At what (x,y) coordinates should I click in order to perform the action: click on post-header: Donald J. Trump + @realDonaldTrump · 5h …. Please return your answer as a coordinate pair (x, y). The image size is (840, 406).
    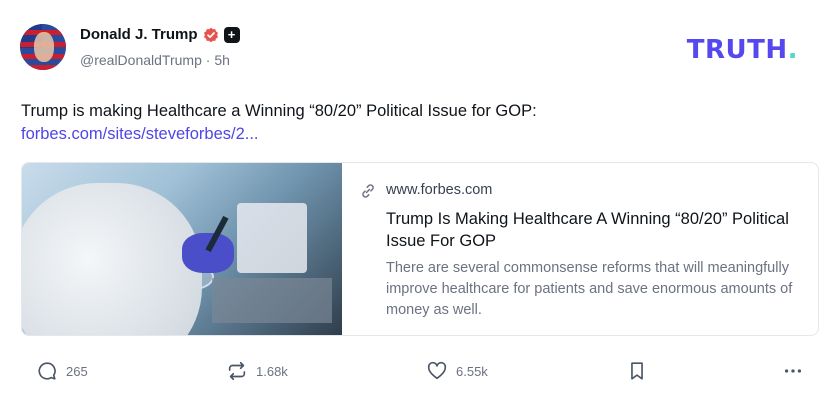
    Looking at the image, I should click on (420, 48).